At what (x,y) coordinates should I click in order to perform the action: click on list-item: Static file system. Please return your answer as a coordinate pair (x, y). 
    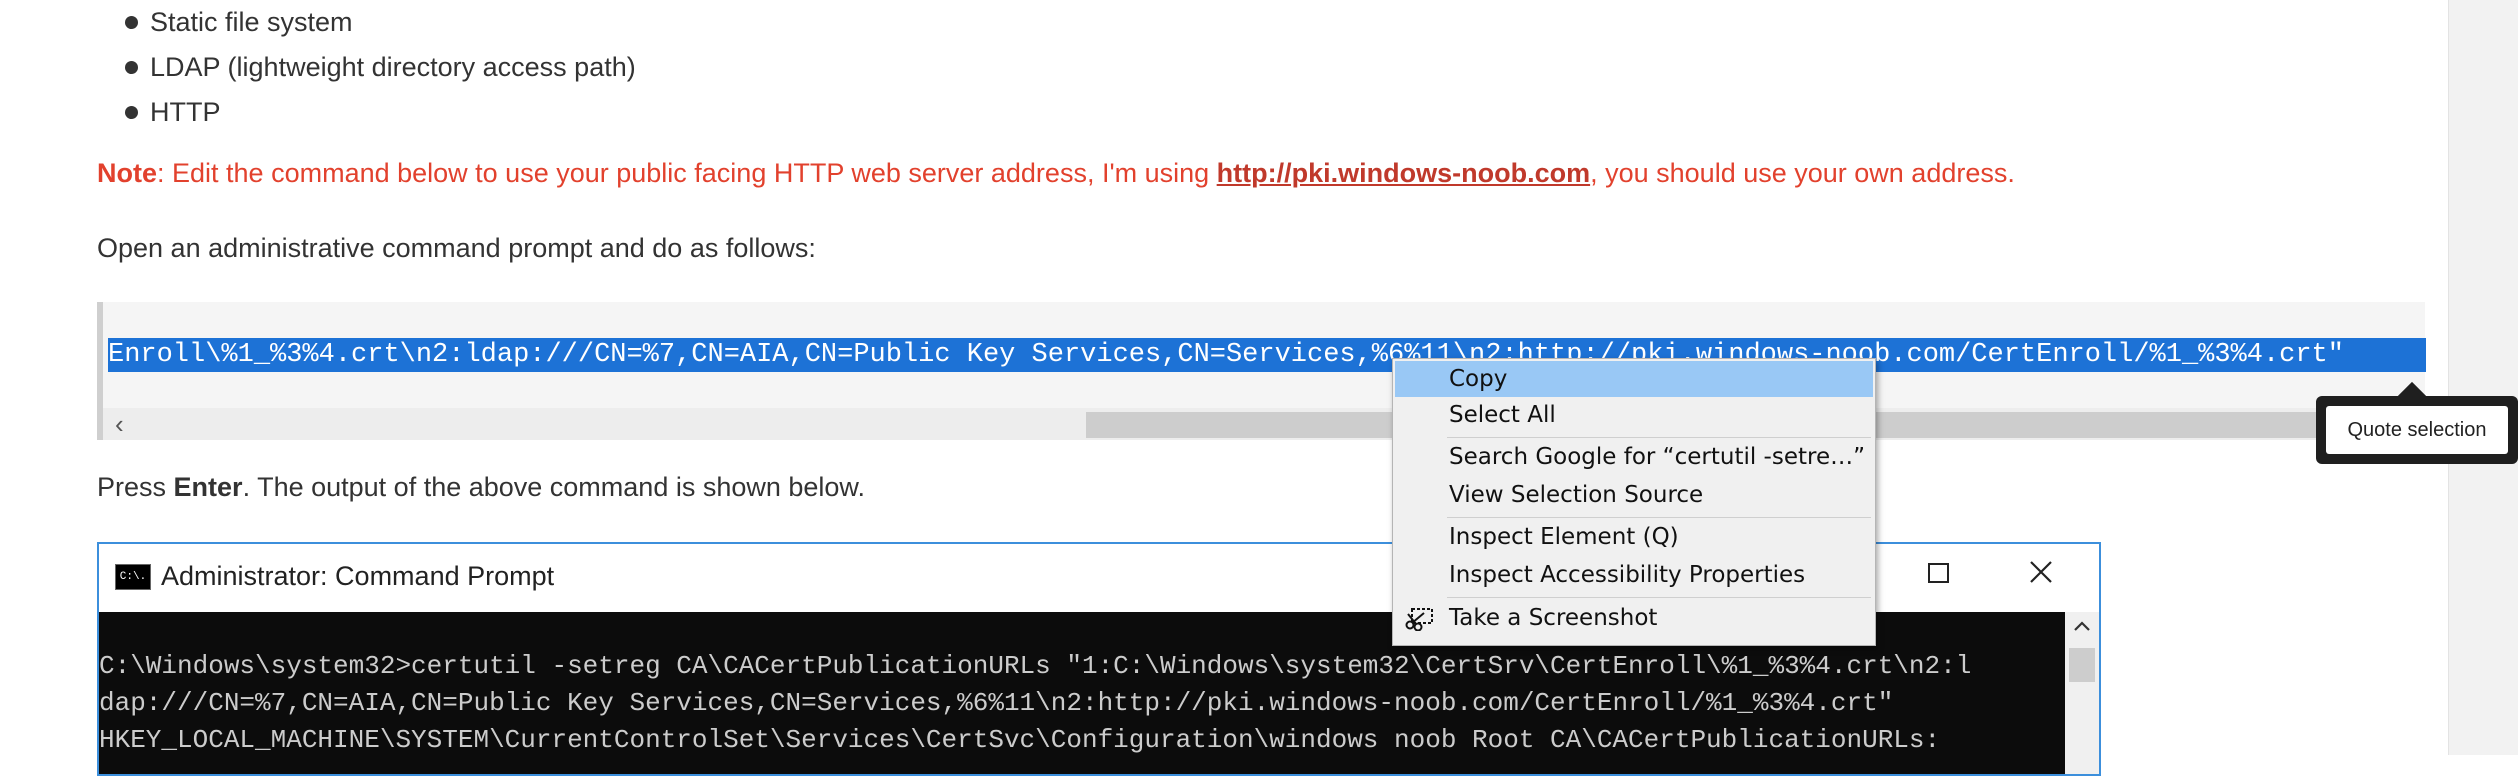
    Looking at the image, I should click on (380, 22).